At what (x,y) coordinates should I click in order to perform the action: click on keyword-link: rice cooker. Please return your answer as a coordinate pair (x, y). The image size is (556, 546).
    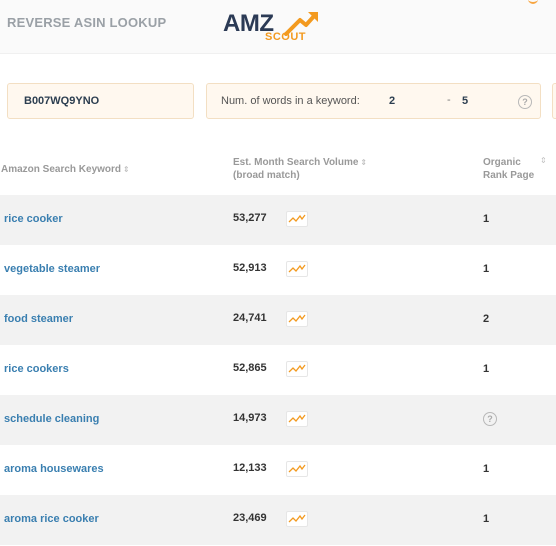
    Looking at the image, I should click on (33, 219).